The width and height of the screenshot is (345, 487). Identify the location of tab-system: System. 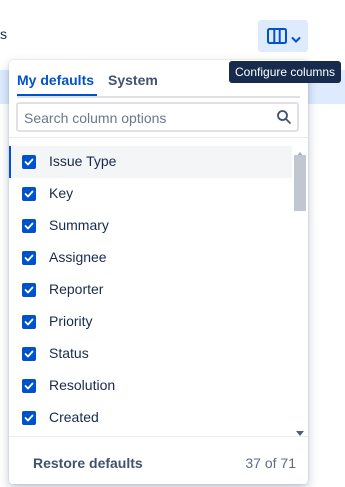
(133, 80).